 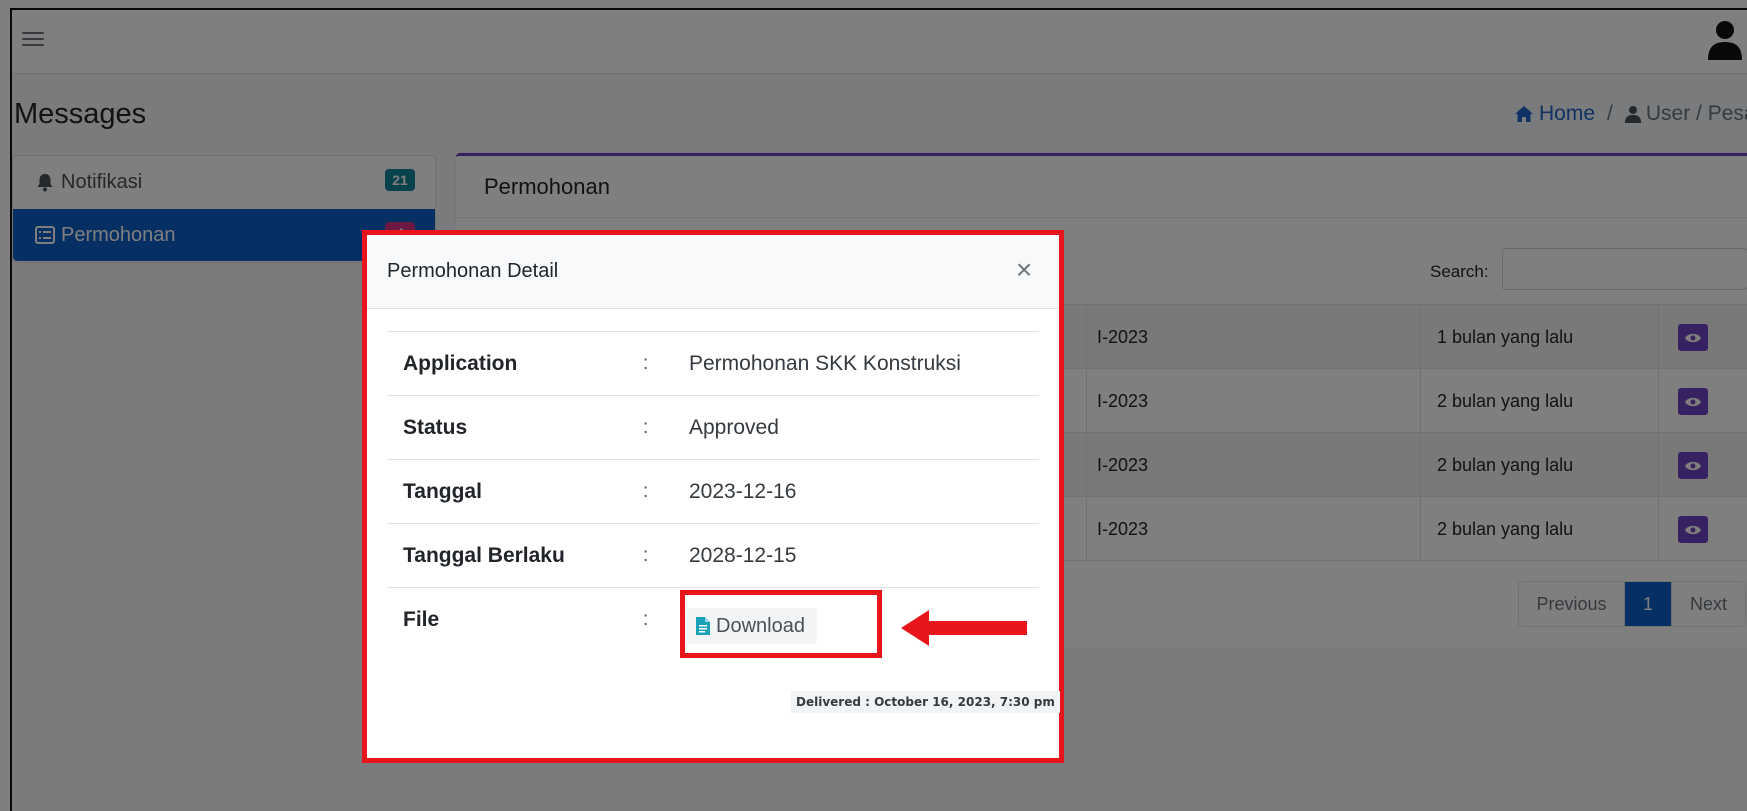 I want to click on arrow-left-icon, so click(x=964, y=628).